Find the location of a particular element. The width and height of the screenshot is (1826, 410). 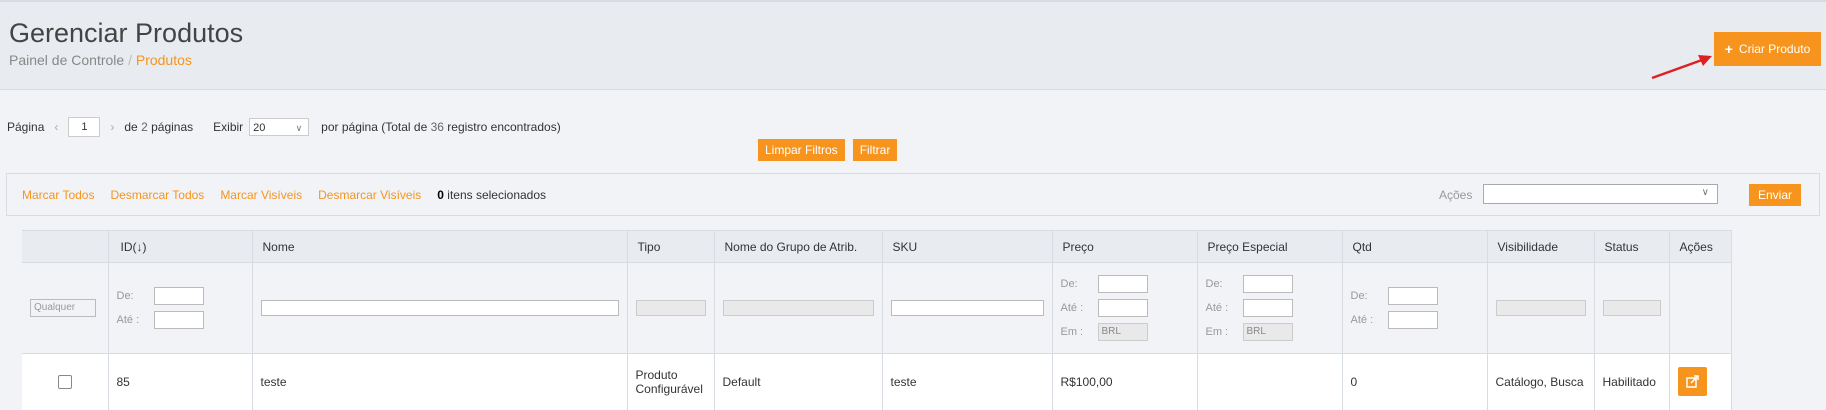

special-price-in-label: Em : is located at coordinates (1217, 332).